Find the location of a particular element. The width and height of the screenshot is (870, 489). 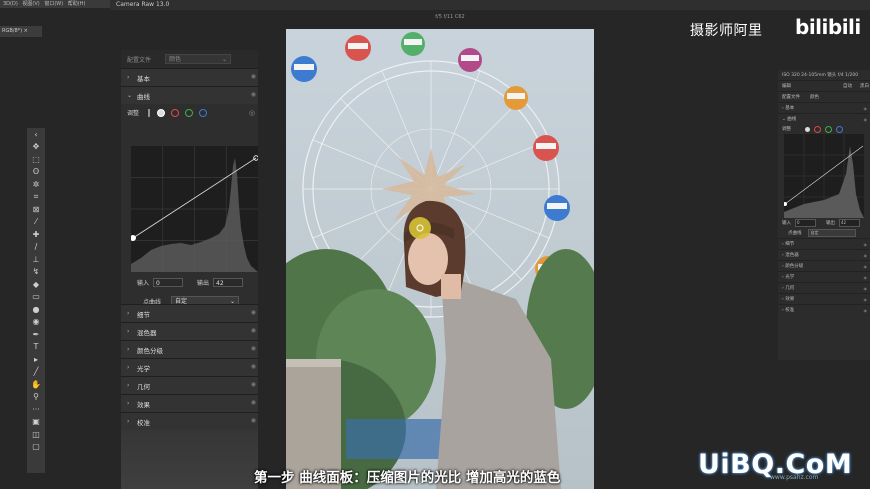

ps-document-tab: RGB/8*) × is located at coordinates (21, 31).